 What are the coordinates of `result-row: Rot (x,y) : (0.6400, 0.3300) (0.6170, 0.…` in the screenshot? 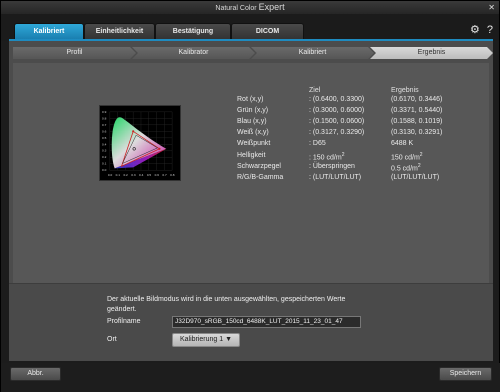 It's located at (251, 101).